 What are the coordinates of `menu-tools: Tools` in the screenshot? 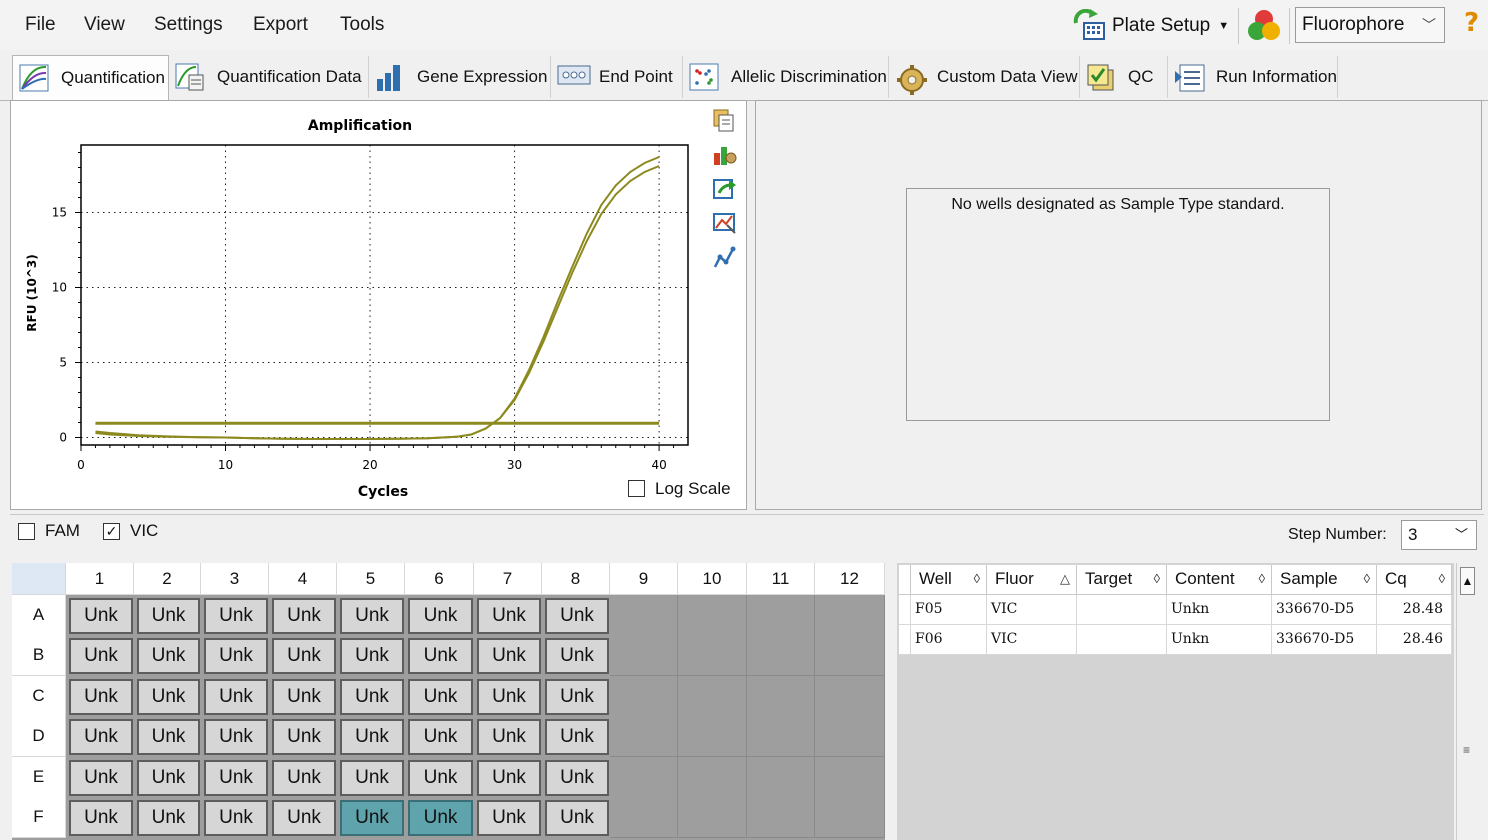 It's located at (362, 25).